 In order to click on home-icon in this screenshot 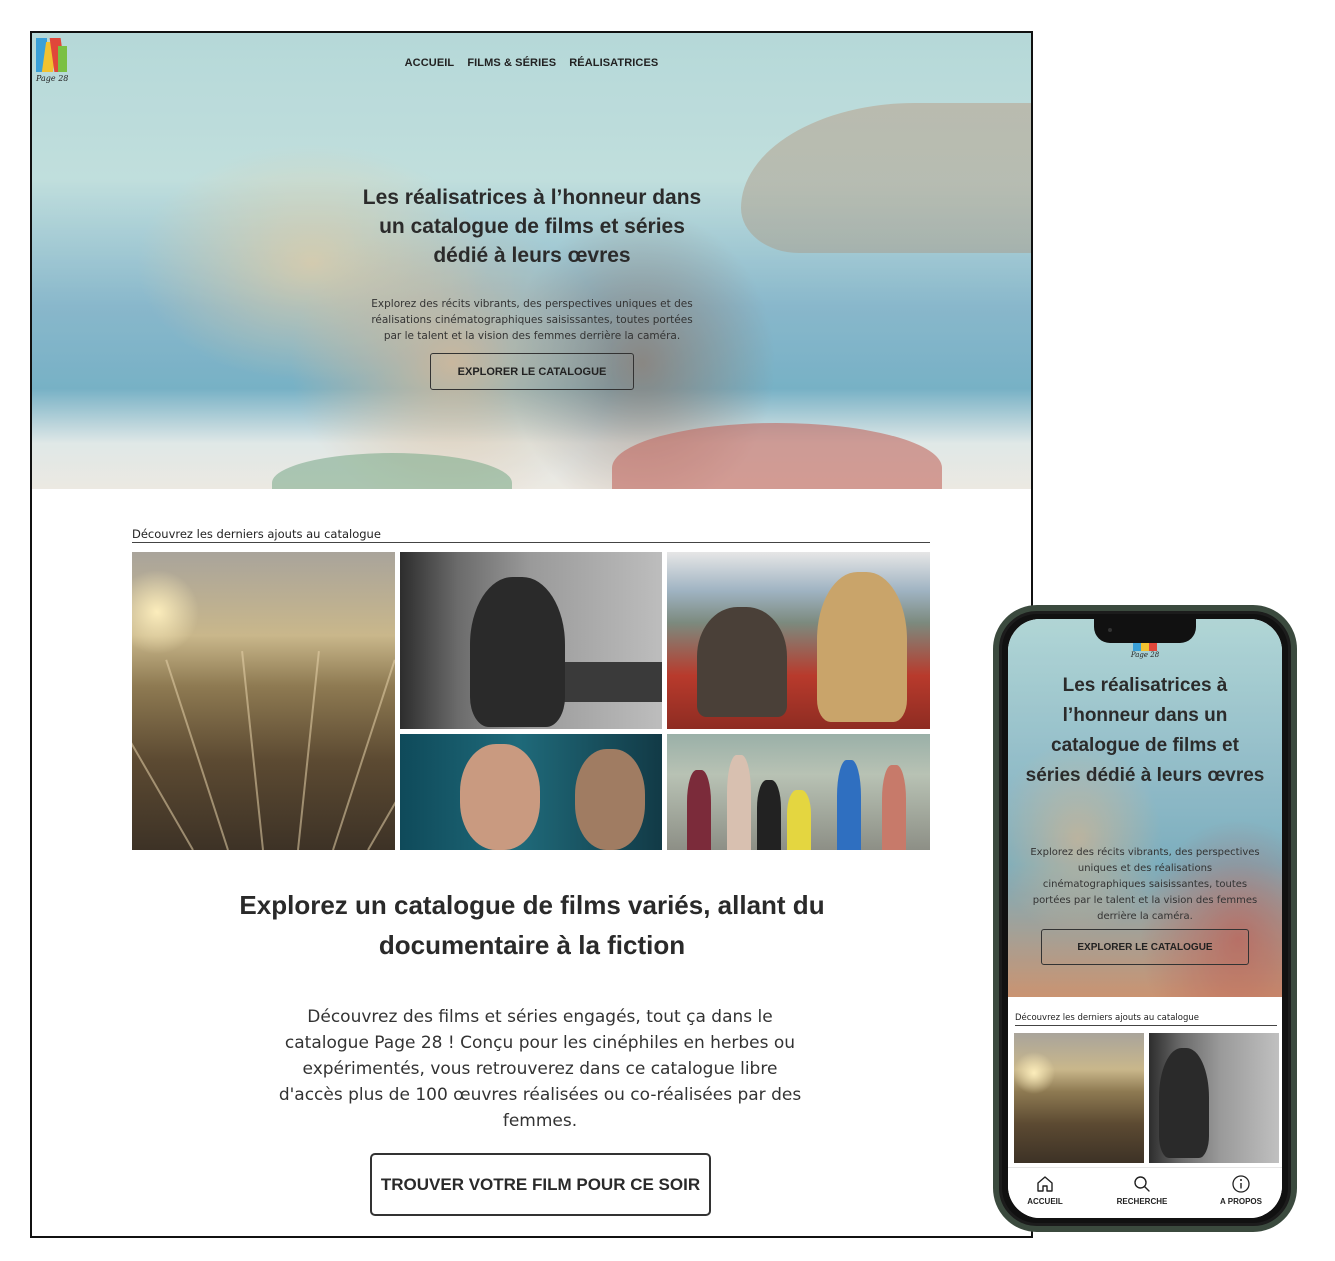, I will do `click(1045, 1184)`.